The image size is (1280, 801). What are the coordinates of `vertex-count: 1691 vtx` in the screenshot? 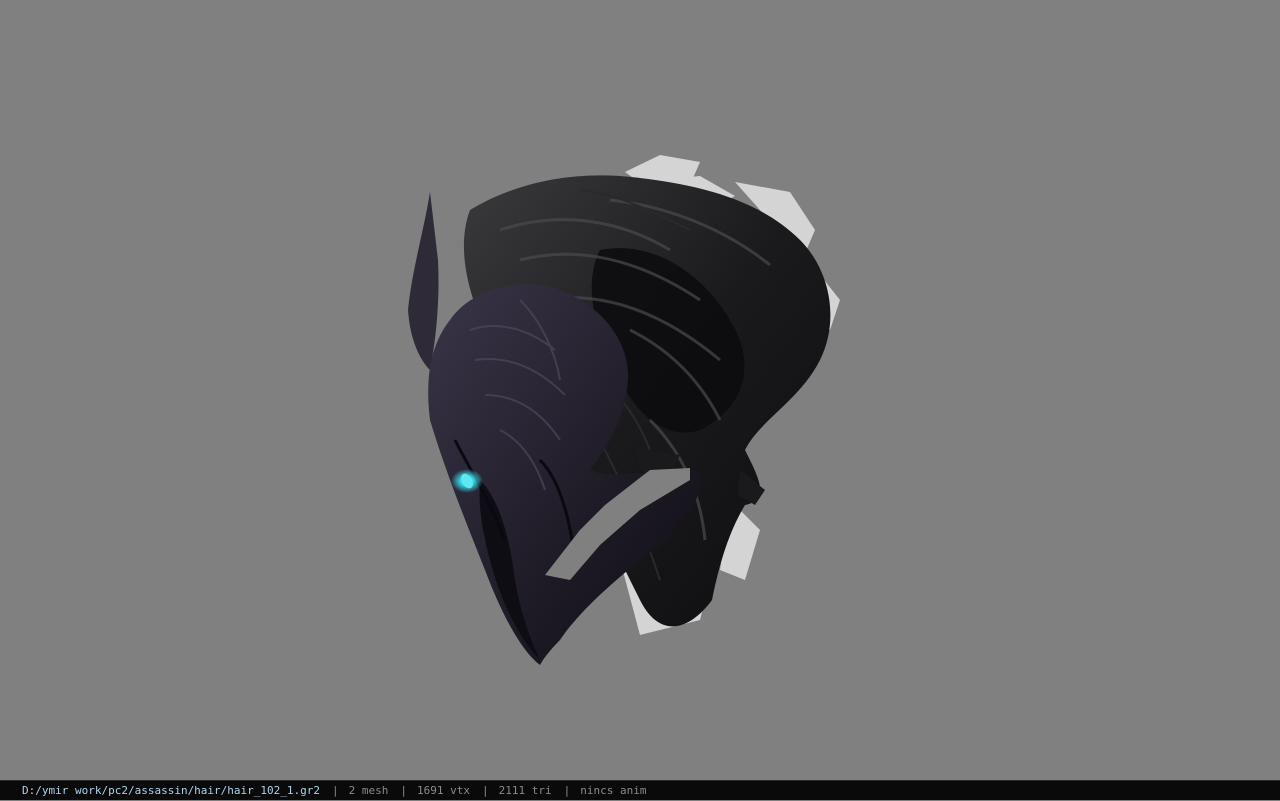 It's located at (443, 790).